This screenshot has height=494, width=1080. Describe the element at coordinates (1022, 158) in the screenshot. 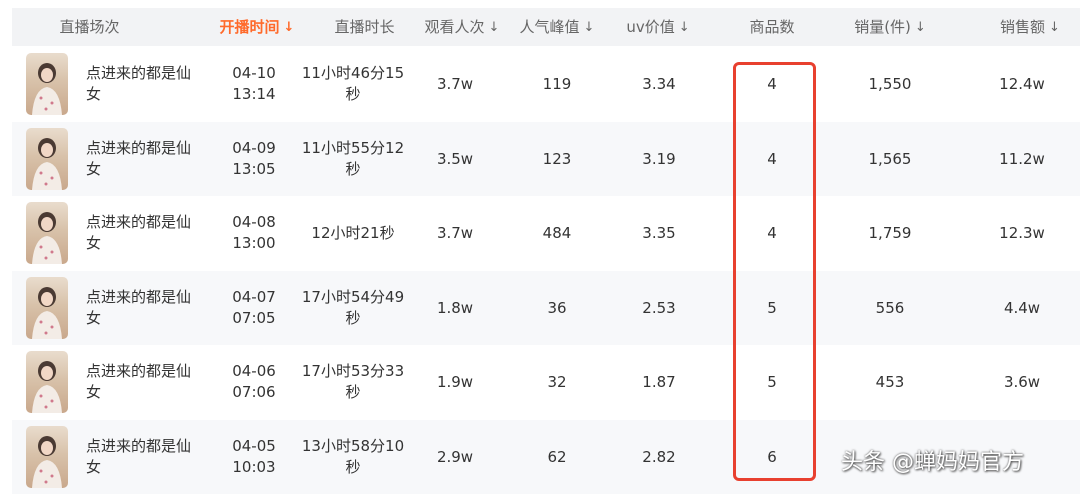

I see `revenue: 11.2w` at that location.